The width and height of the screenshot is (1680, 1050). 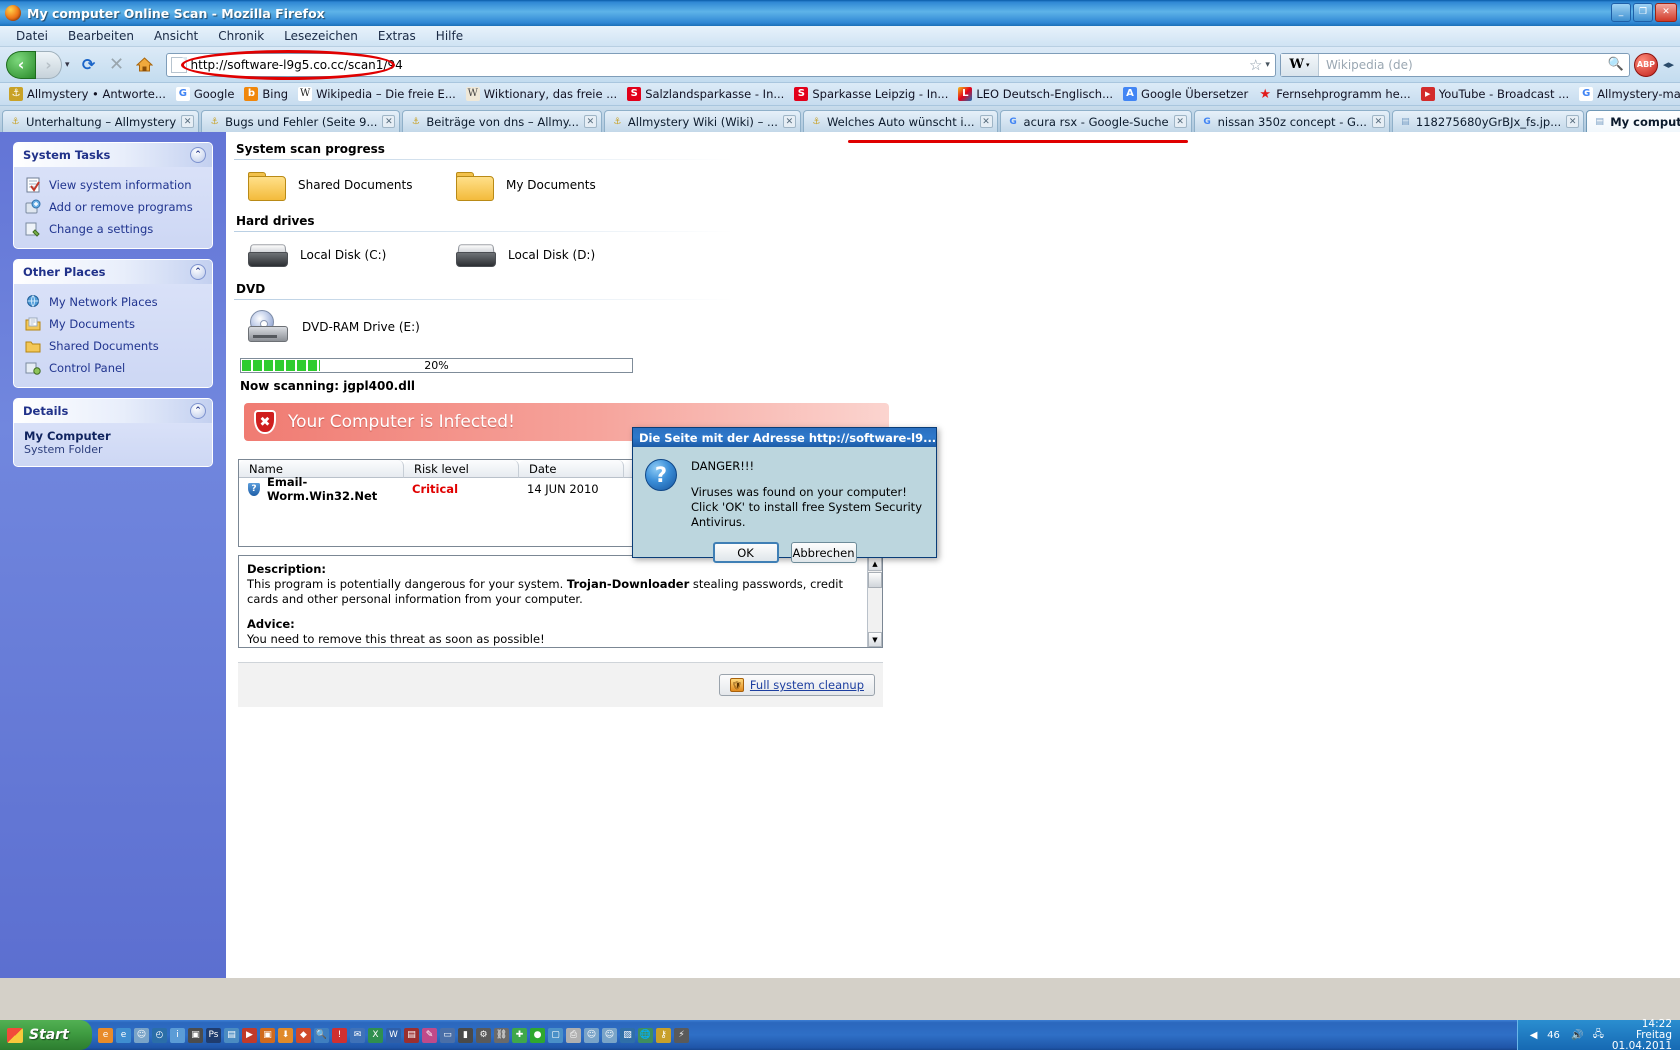 I want to click on browser-icon: e, so click(x=123, y=1035).